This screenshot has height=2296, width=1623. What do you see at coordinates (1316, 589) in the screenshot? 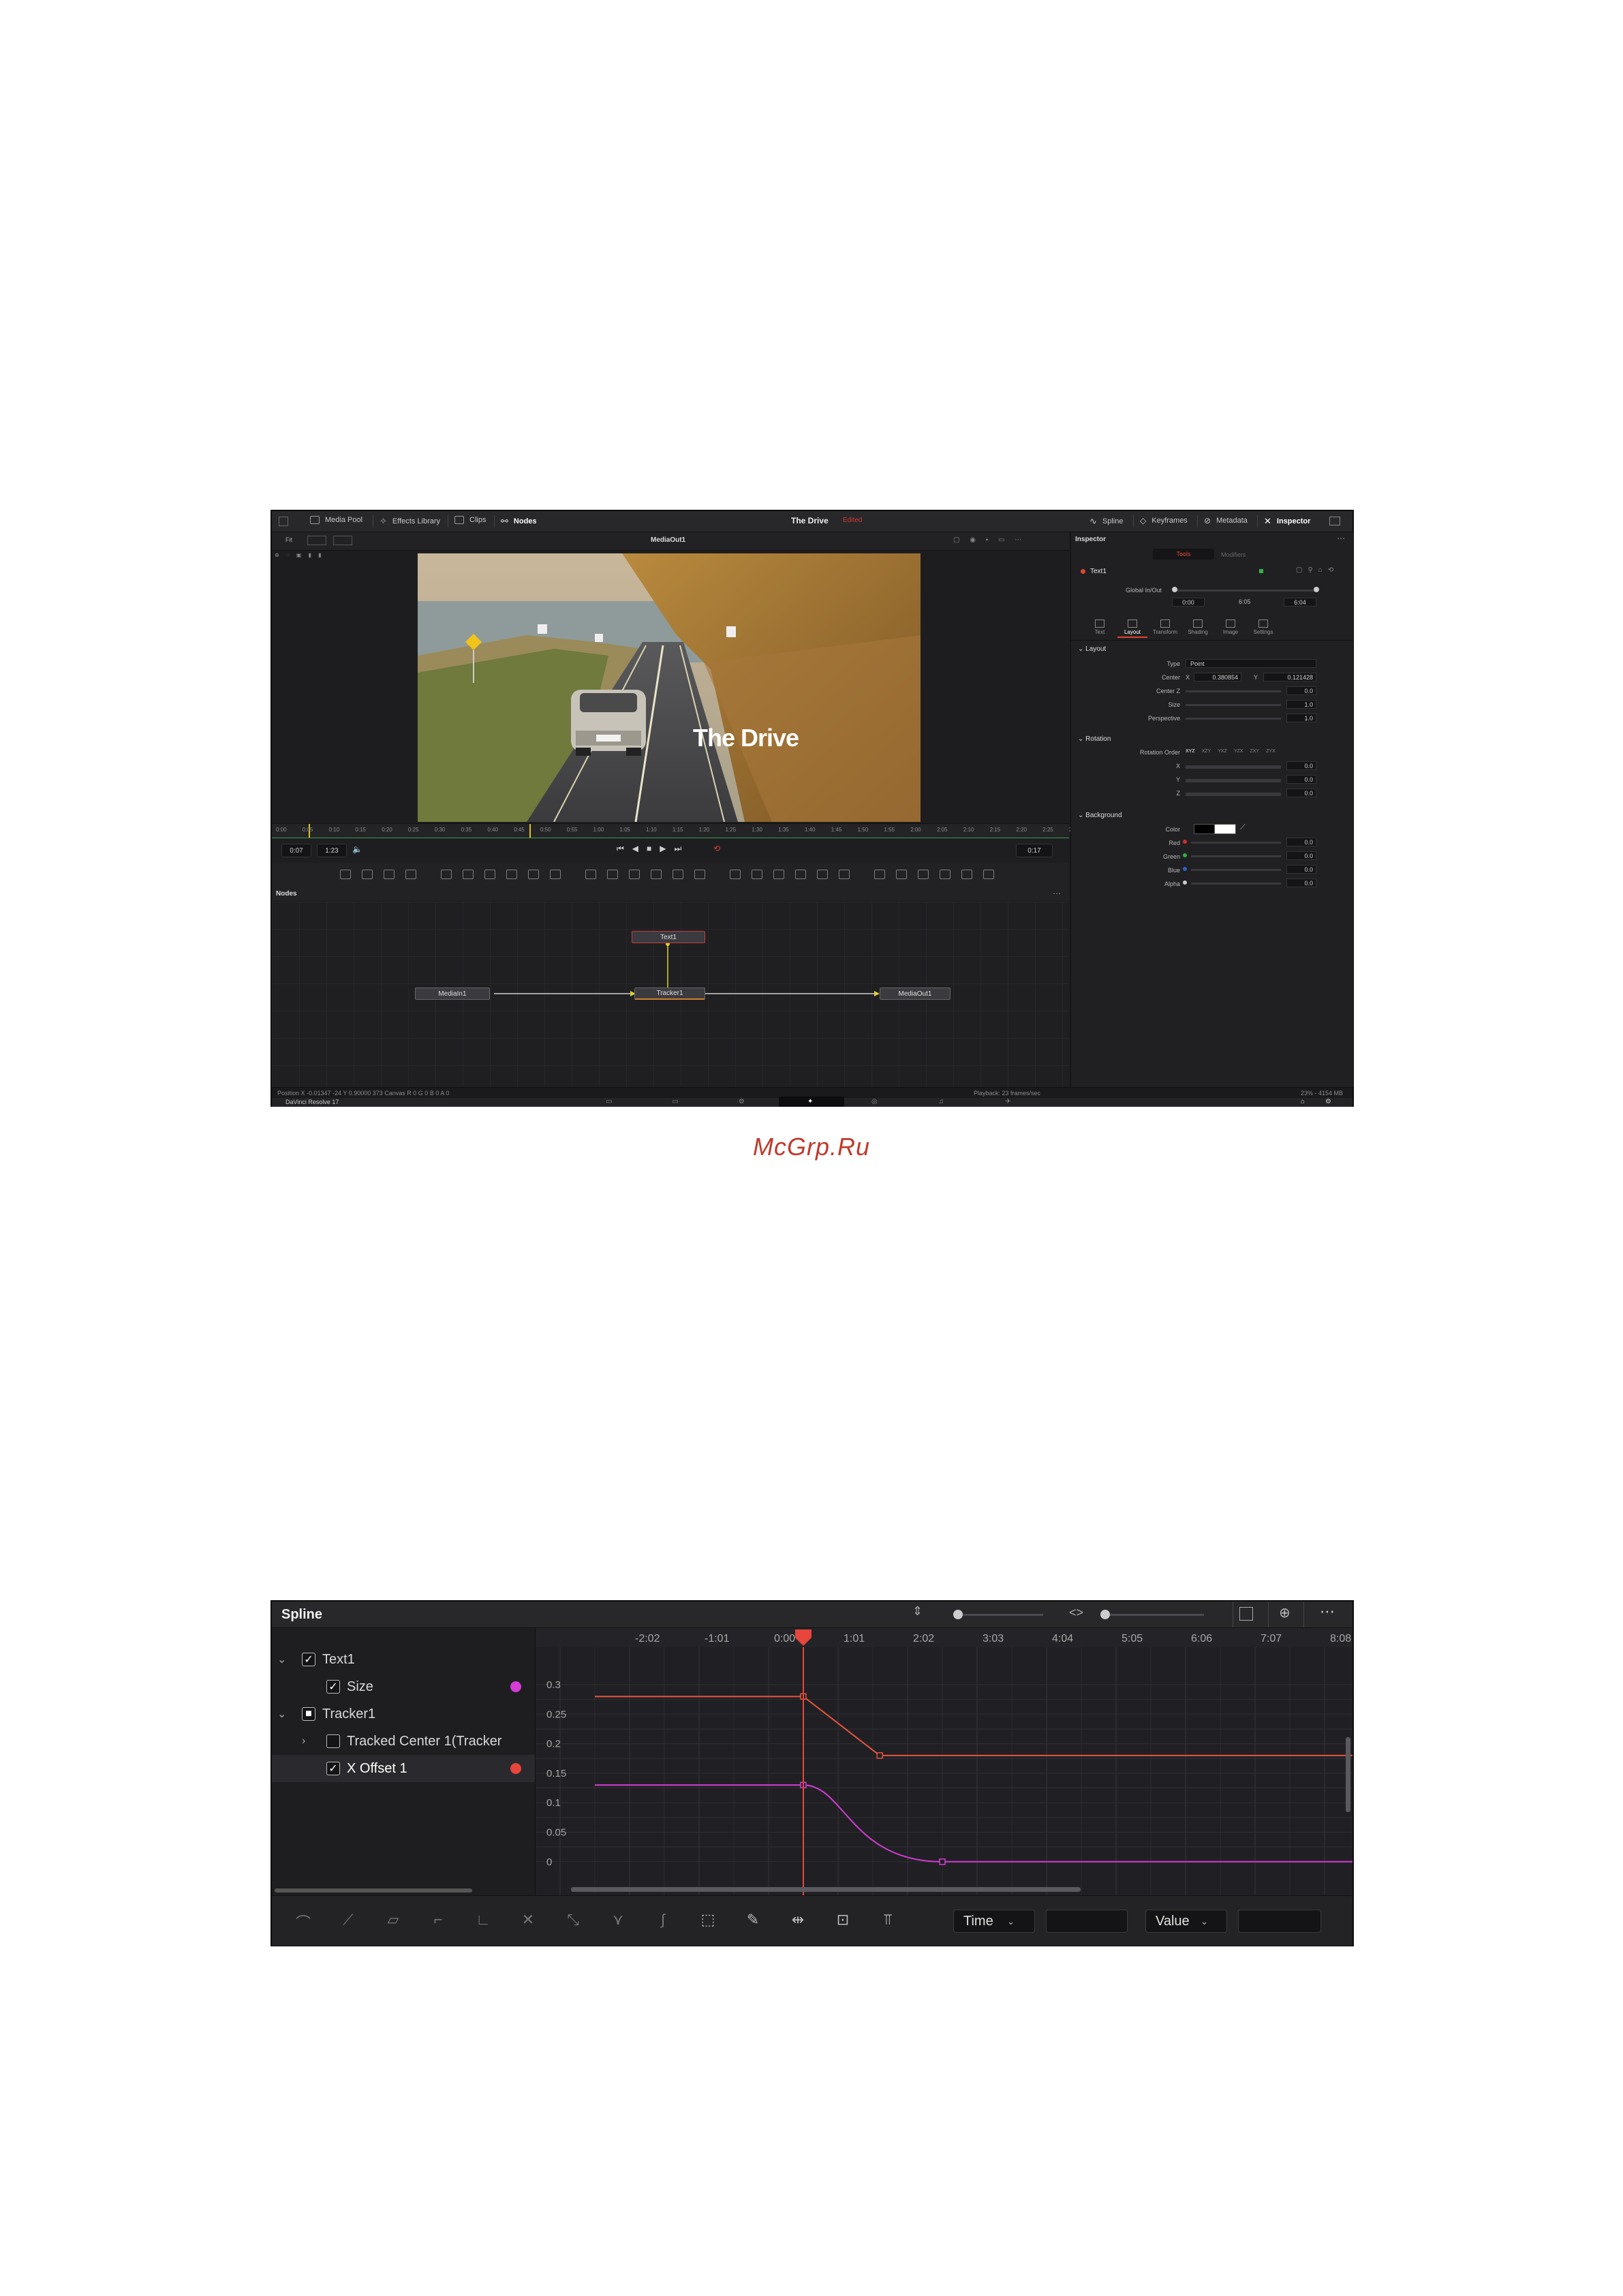
I see `global-out-handle` at bounding box center [1316, 589].